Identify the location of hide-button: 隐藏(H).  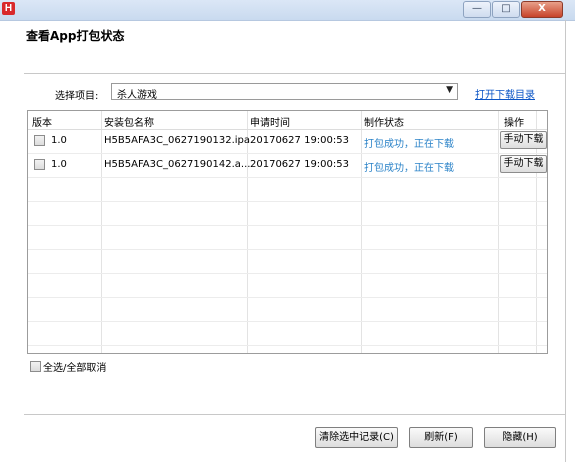
(520, 437).